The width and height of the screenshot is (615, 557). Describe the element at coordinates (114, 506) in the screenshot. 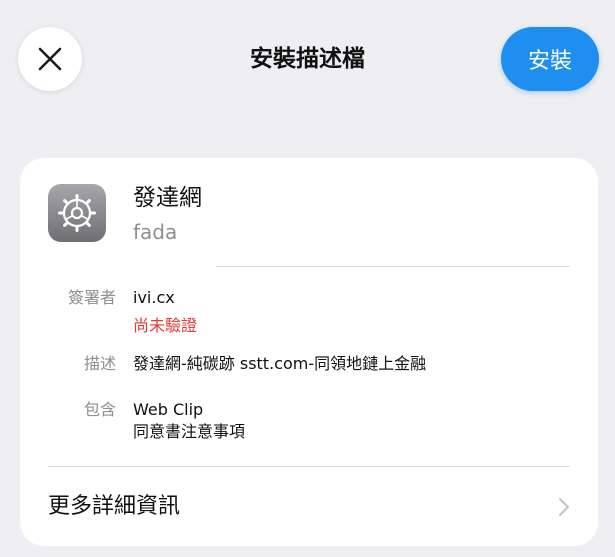

I see `more-details-label: 更多詳細資訊` at that location.